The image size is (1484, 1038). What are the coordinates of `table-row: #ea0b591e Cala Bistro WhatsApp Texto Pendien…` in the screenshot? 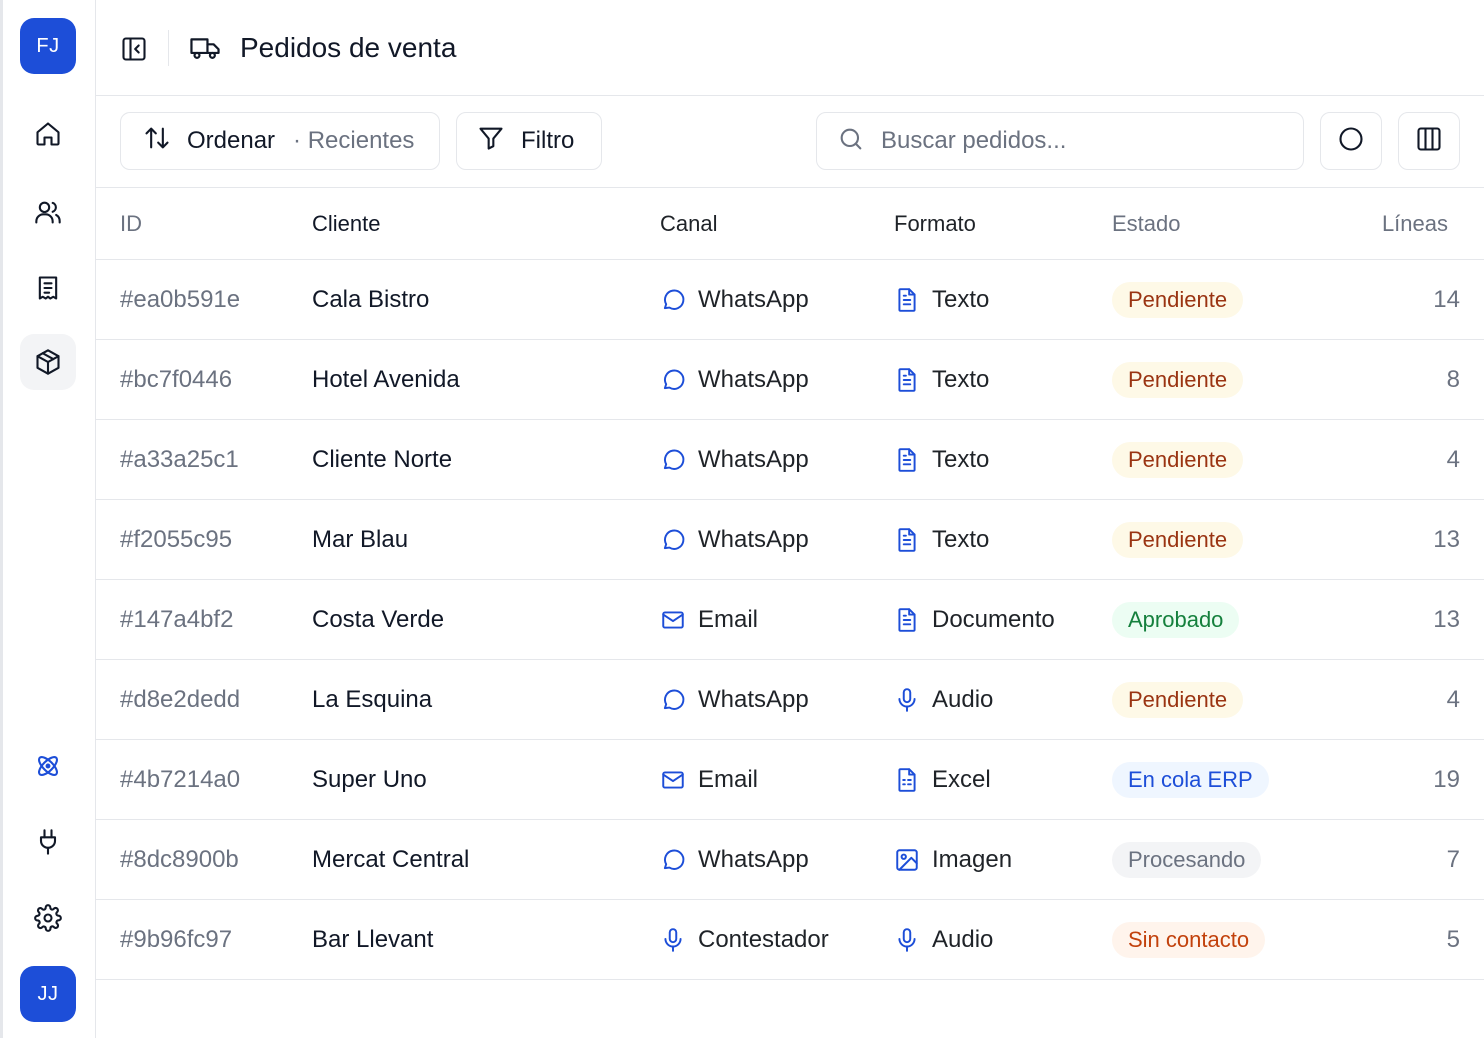 It's located at (790, 300).